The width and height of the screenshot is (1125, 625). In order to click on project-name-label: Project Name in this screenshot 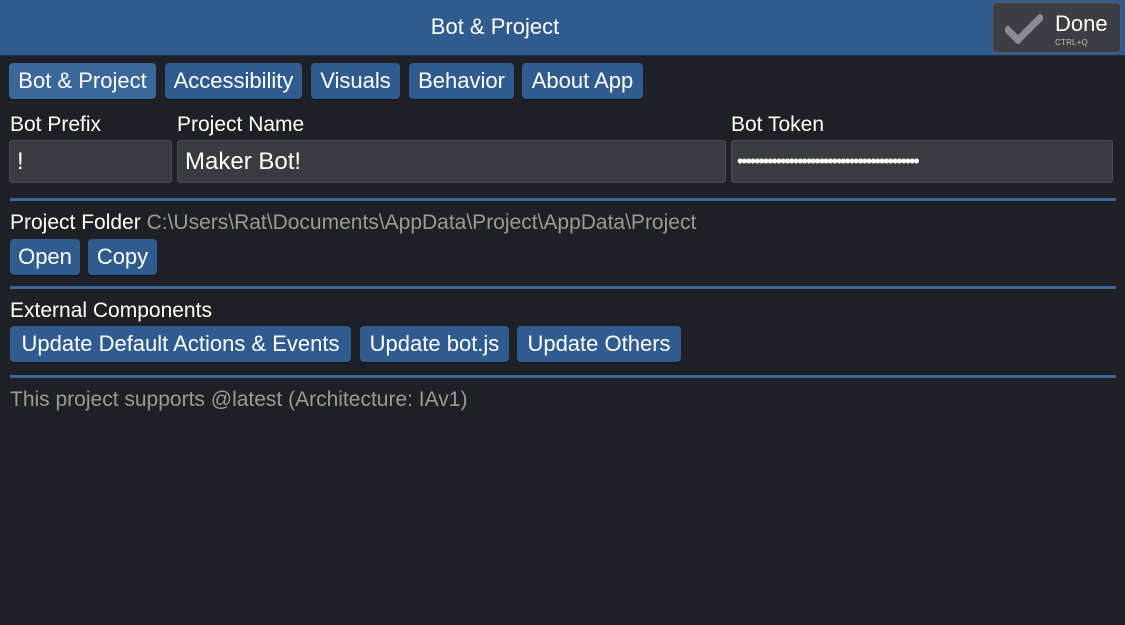, I will do `click(241, 124)`.